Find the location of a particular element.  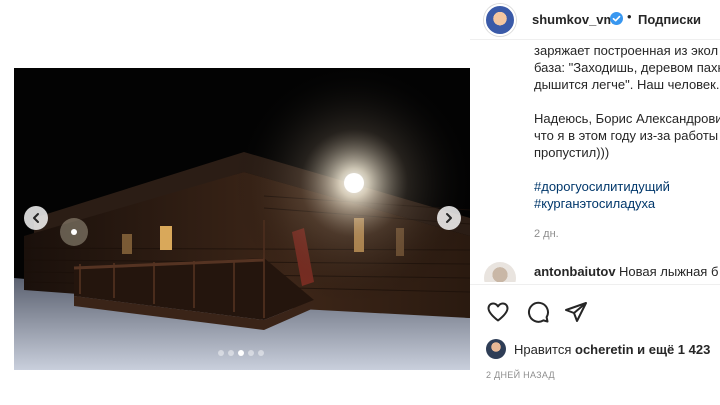

likes-text: Нравится ocheretin и ещё 1 423 is located at coordinates (612, 349).